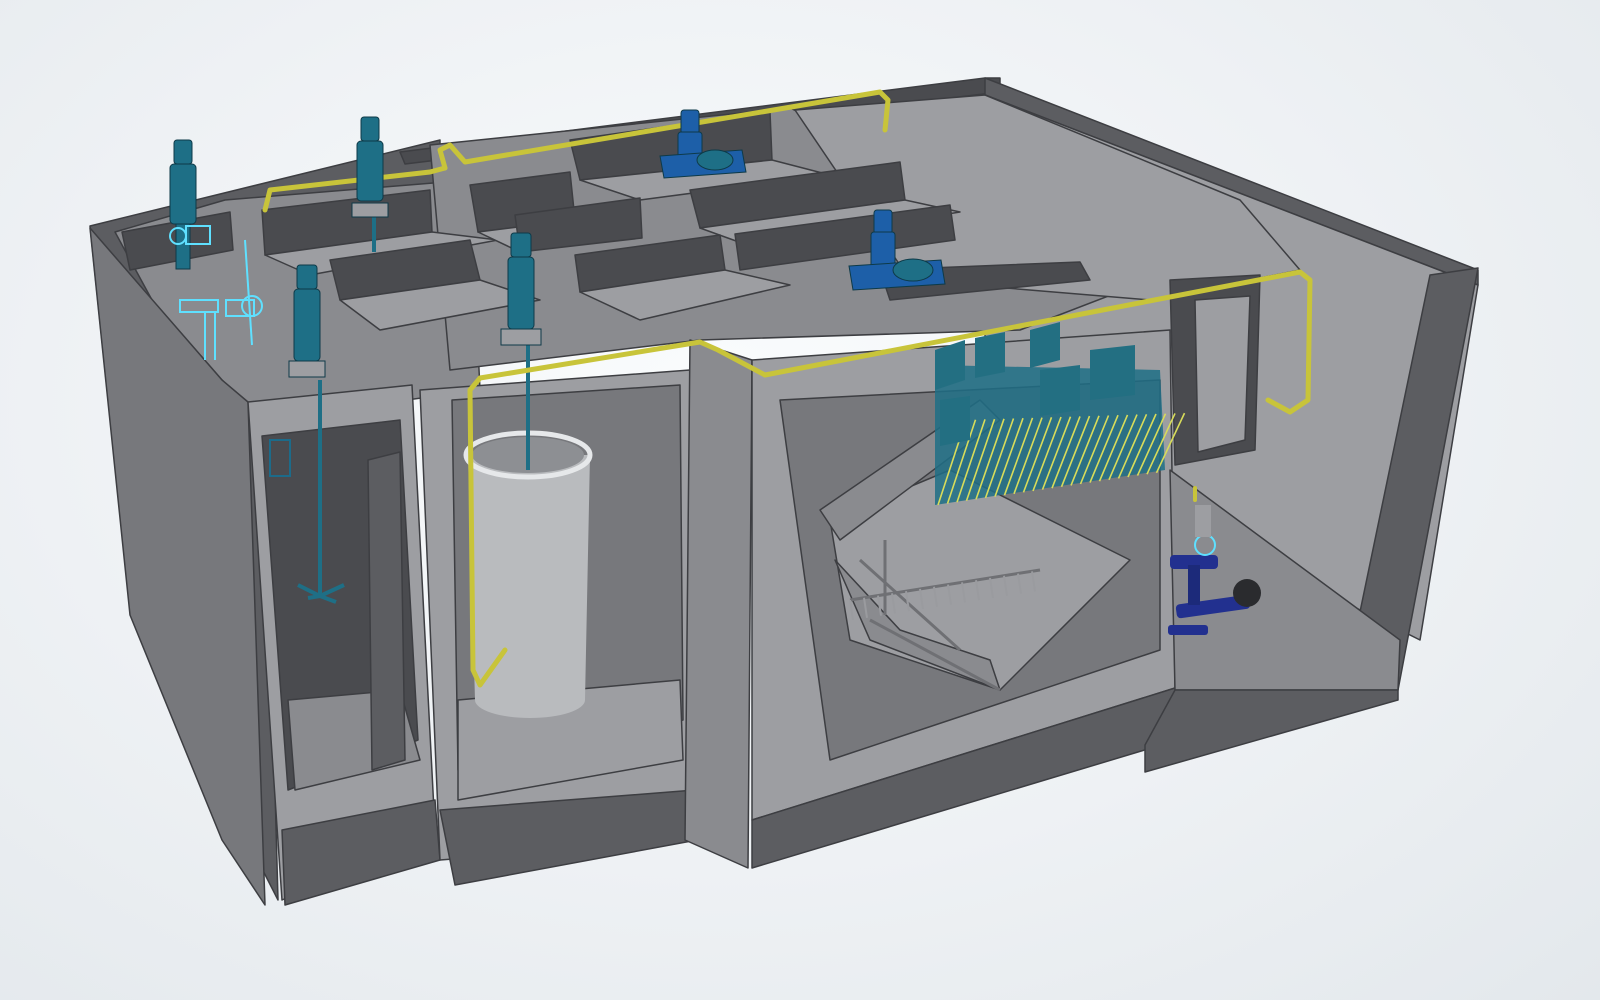 This screenshot has width=1600, height=1000. What do you see at coordinates (1222, 374) in the screenshot?
I see `compartment-j-face` at bounding box center [1222, 374].